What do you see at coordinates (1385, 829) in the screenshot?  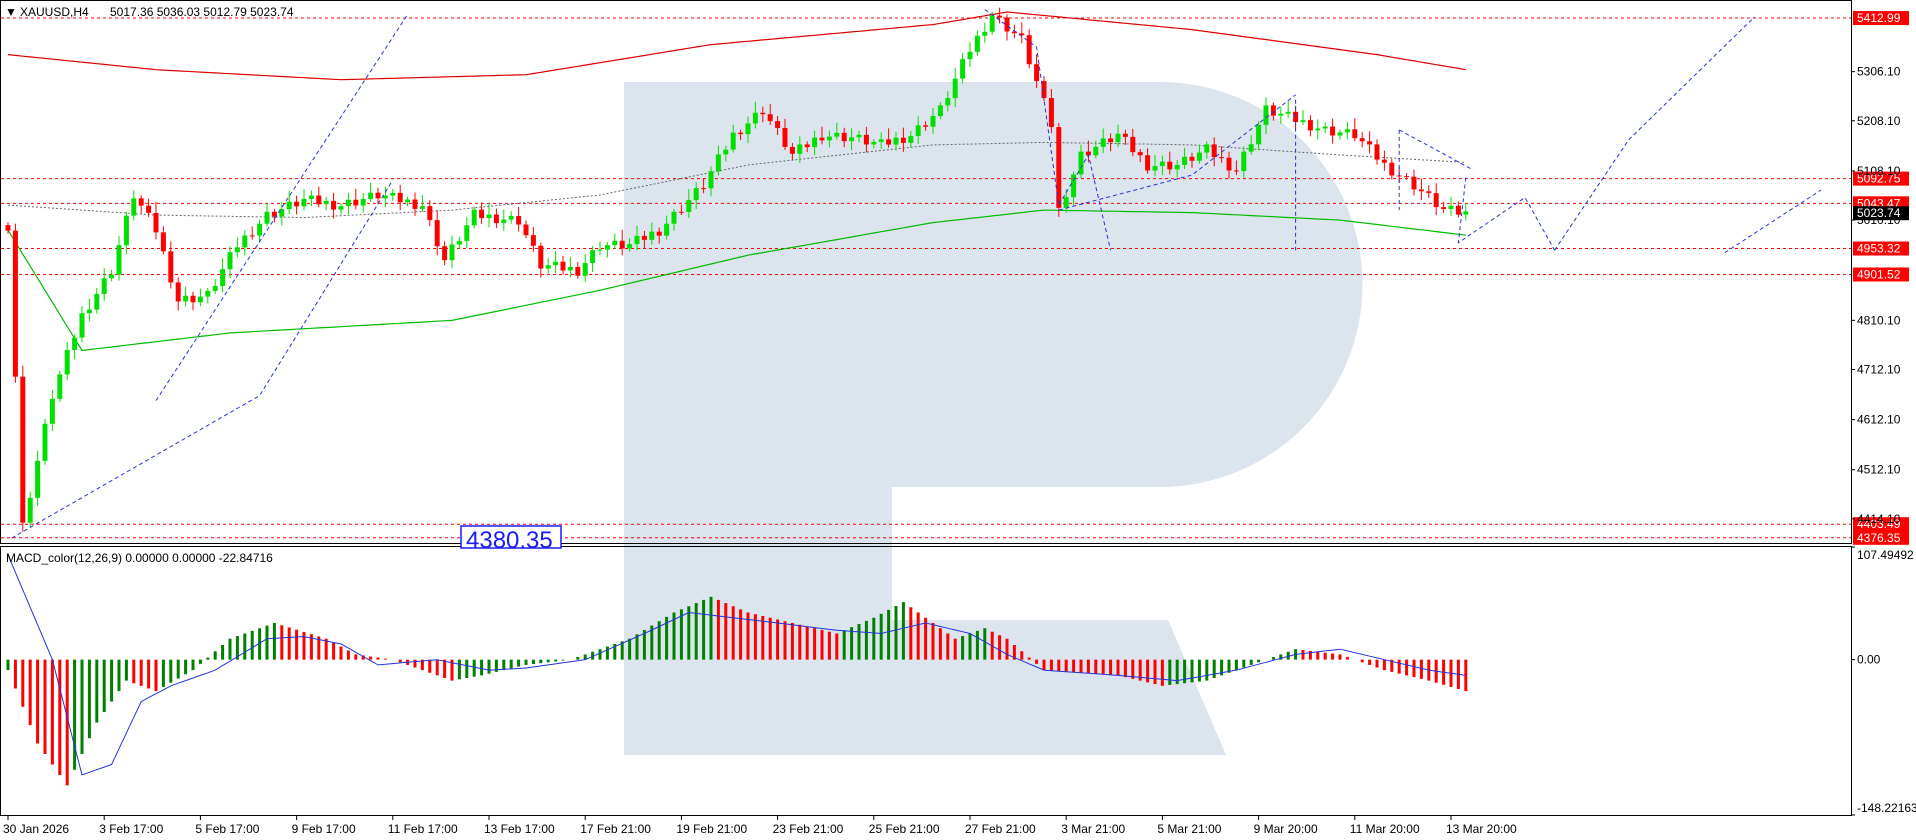 I see `time-tick-label: 11 Mar 20:00` at bounding box center [1385, 829].